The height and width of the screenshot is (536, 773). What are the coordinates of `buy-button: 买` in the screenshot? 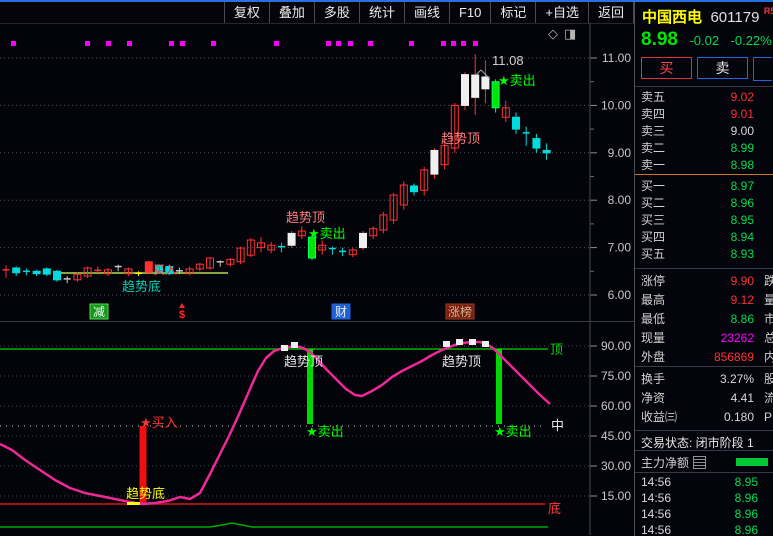 It's located at (666, 68).